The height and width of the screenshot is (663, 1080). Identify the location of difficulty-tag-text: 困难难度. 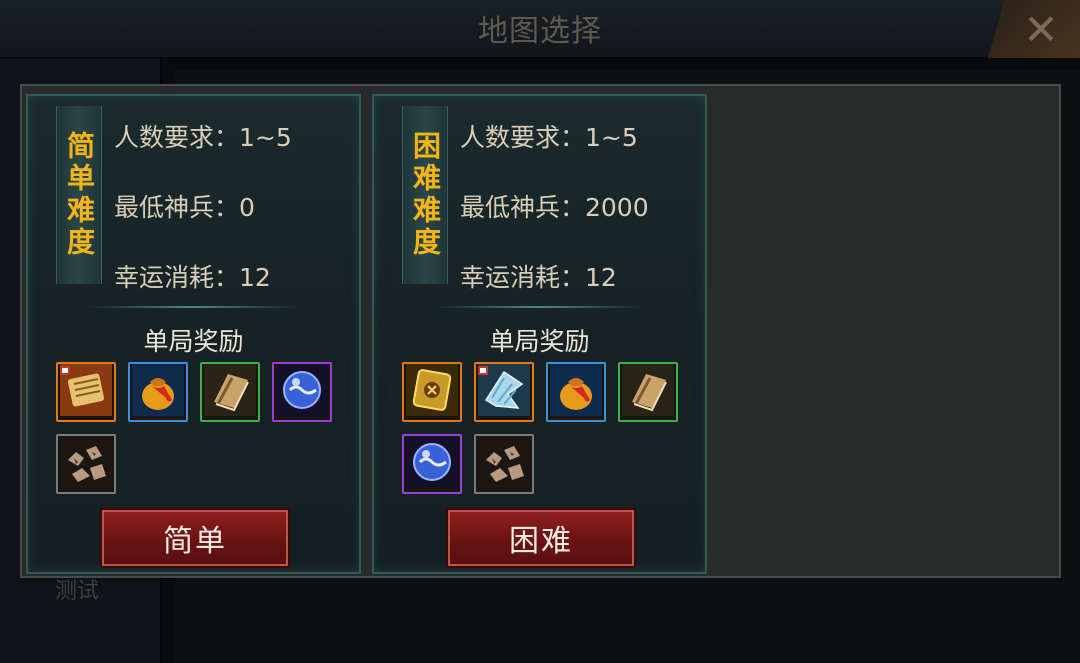
(425, 195).